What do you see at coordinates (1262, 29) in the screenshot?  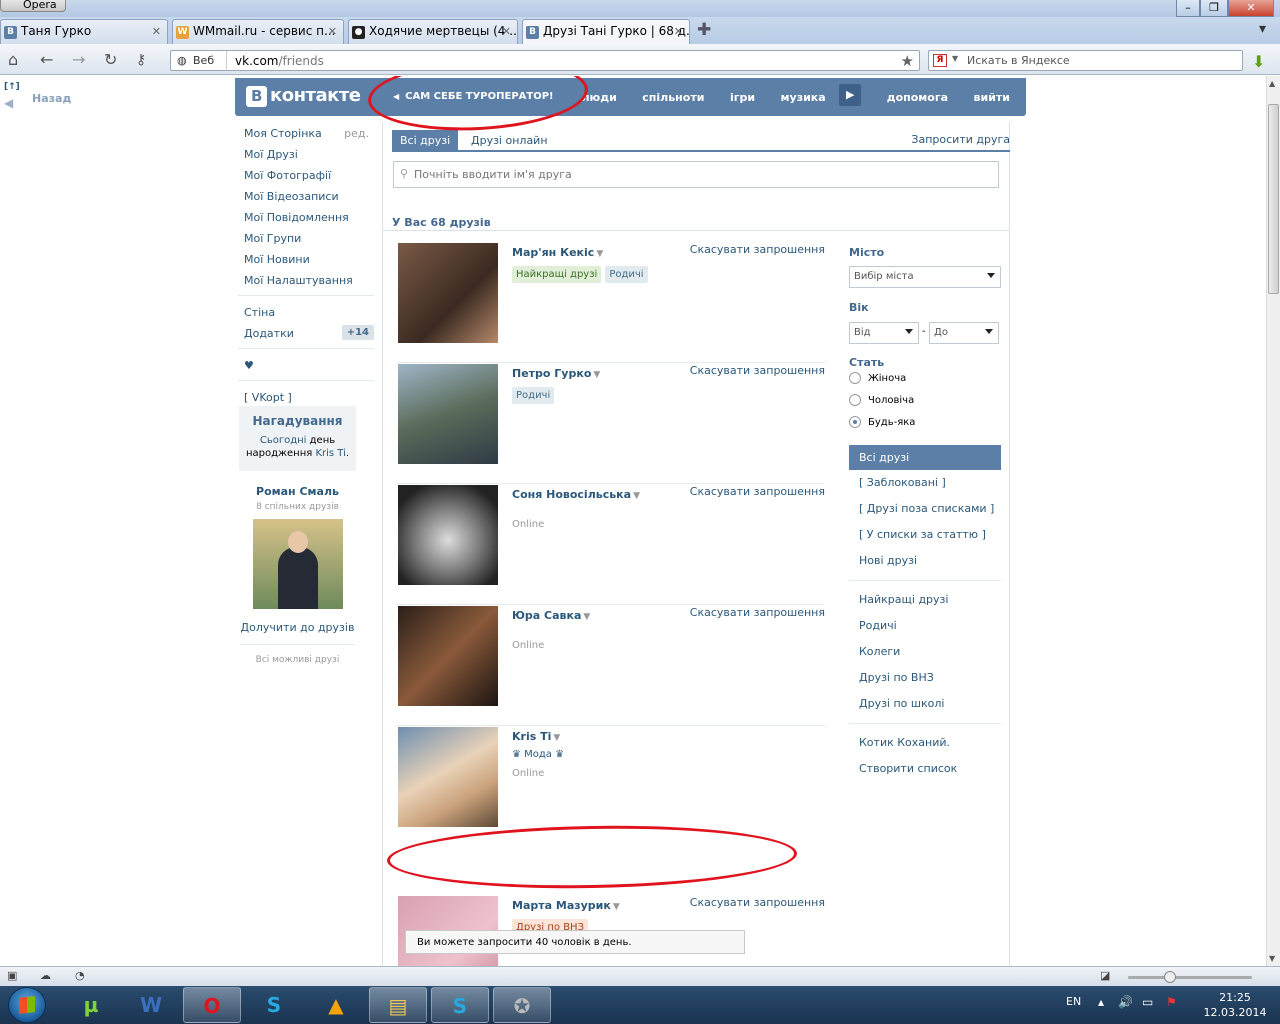 I see `tab-menu-icon: ▾` at bounding box center [1262, 29].